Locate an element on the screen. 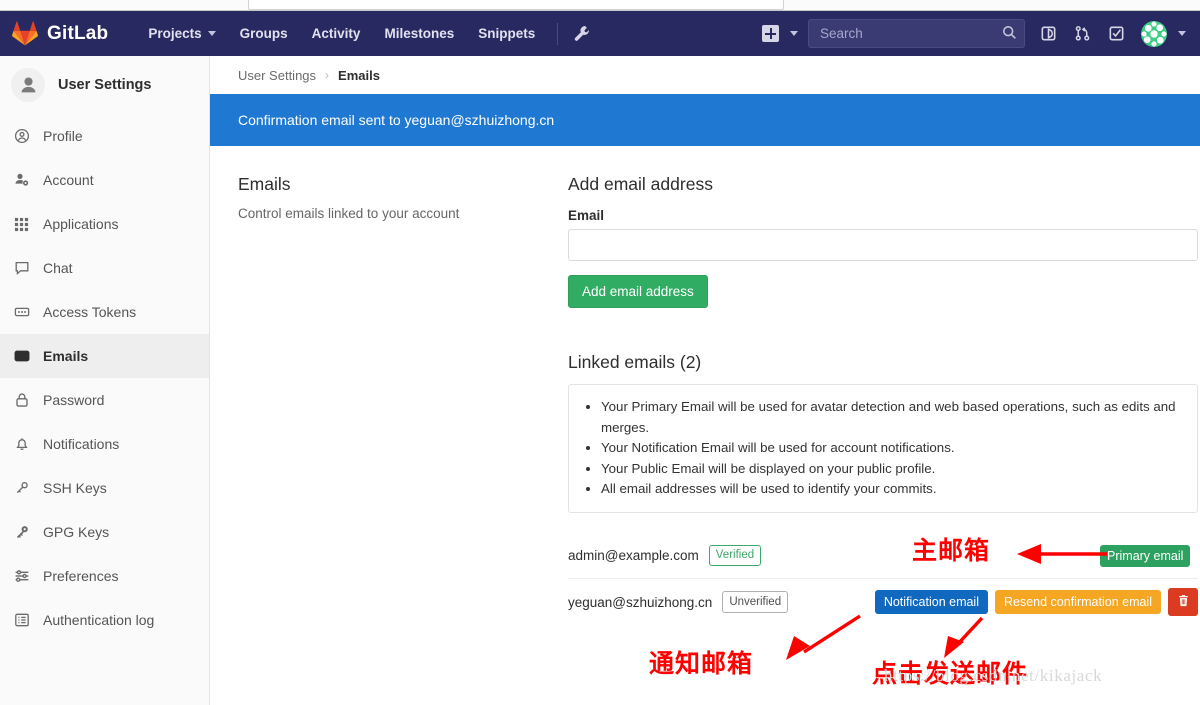  sidebar-item-account: Account is located at coordinates (104, 180).